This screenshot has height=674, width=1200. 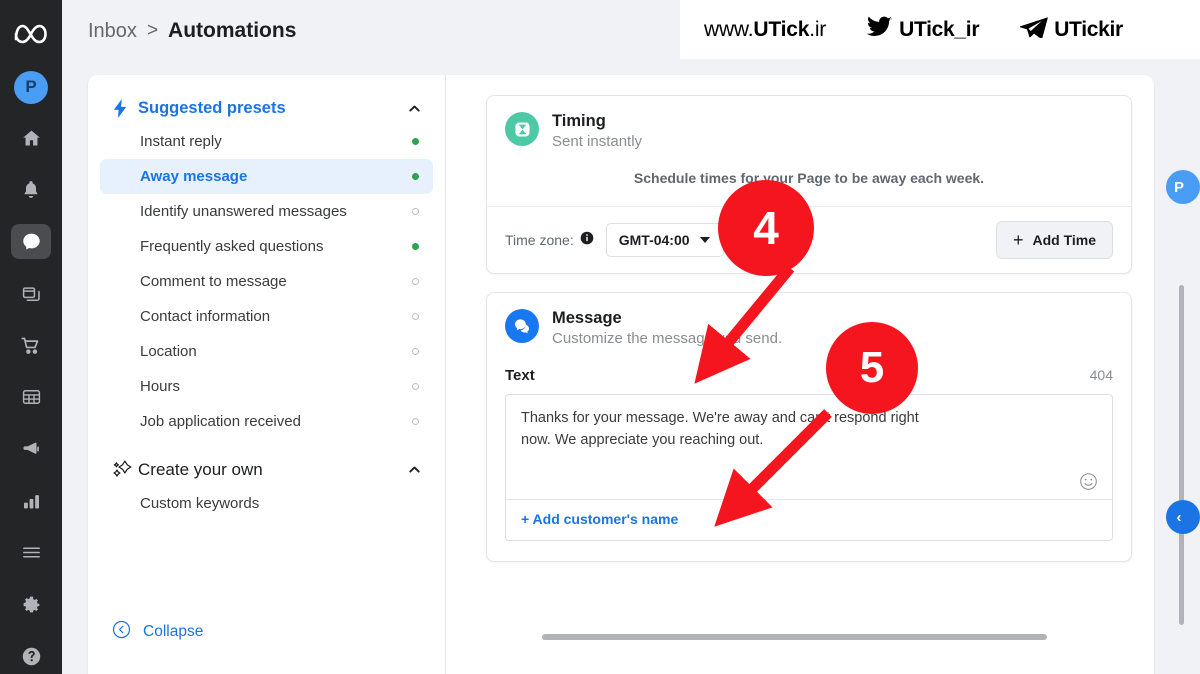 What do you see at coordinates (879, 30) in the screenshot?
I see `twitter-bird-icon` at bounding box center [879, 30].